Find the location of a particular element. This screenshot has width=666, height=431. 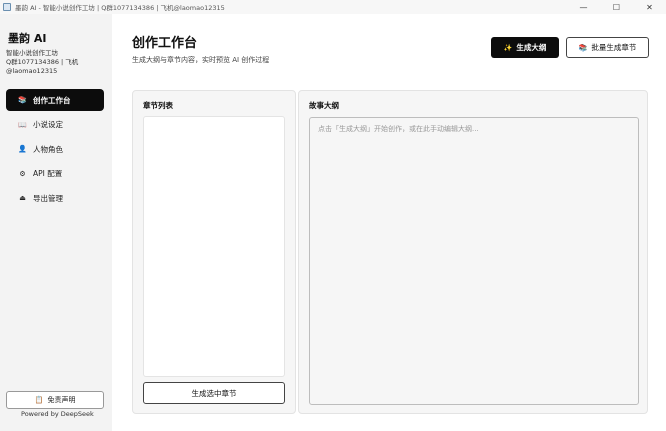

page-subtitle: 生成大纲与章节内容，实时预览 AI 创作过程 is located at coordinates (201, 60).